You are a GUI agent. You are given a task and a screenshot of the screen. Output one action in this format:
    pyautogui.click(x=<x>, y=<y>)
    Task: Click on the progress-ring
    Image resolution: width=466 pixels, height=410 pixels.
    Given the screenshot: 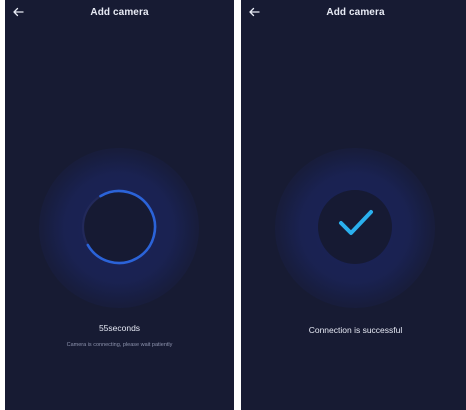 What is the action you would take?
    pyautogui.click(x=119, y=227)
    